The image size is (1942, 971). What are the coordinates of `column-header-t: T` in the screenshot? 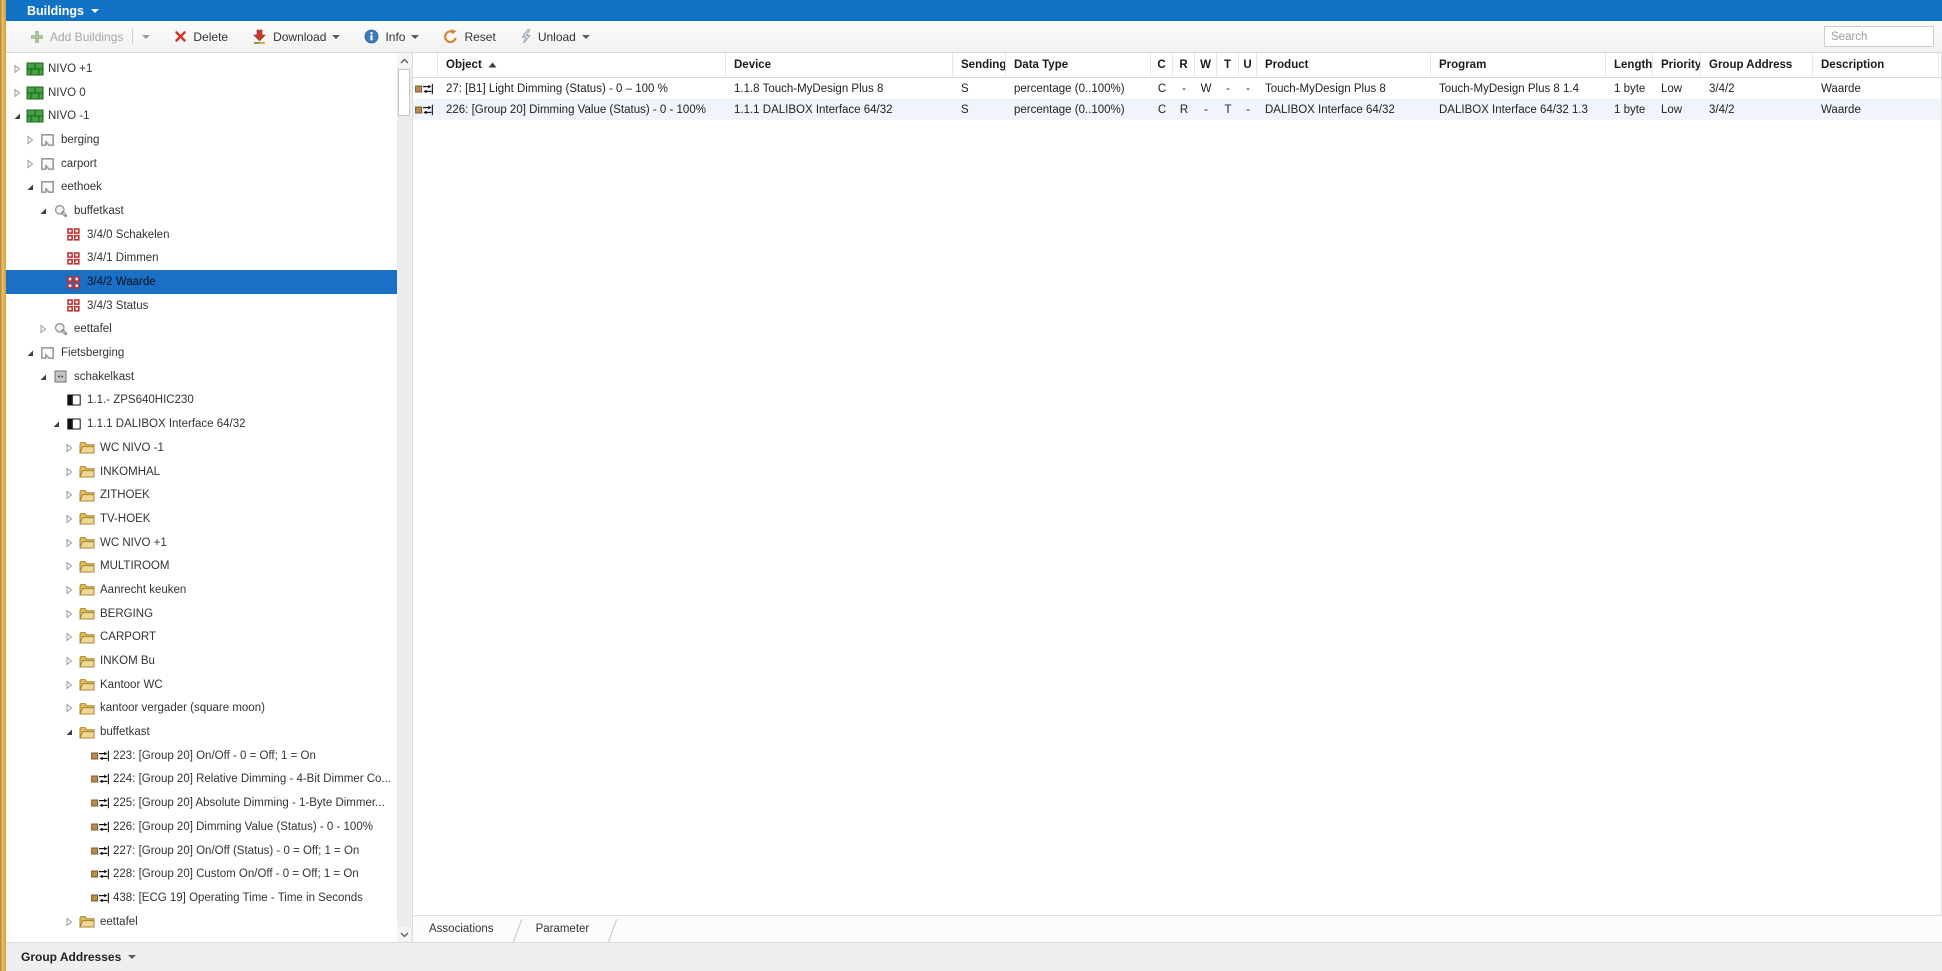 It's located at (1228, 65).